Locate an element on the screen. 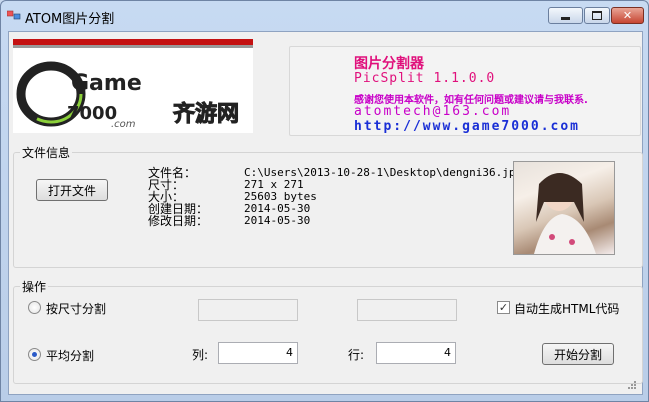  open-file-button: 打开文件 is located at coordinates (72, 190).